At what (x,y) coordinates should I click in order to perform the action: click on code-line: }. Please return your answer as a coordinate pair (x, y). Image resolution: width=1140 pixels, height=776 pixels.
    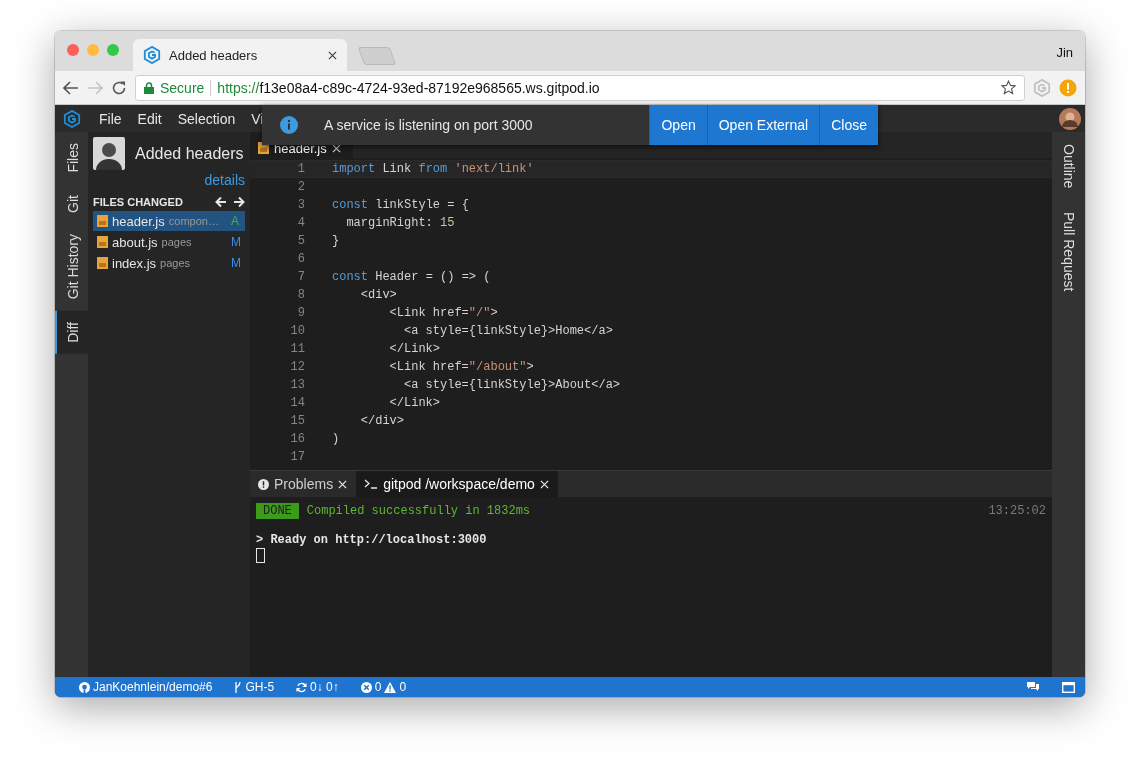
    Looking at the image, I should click on (336, 241).